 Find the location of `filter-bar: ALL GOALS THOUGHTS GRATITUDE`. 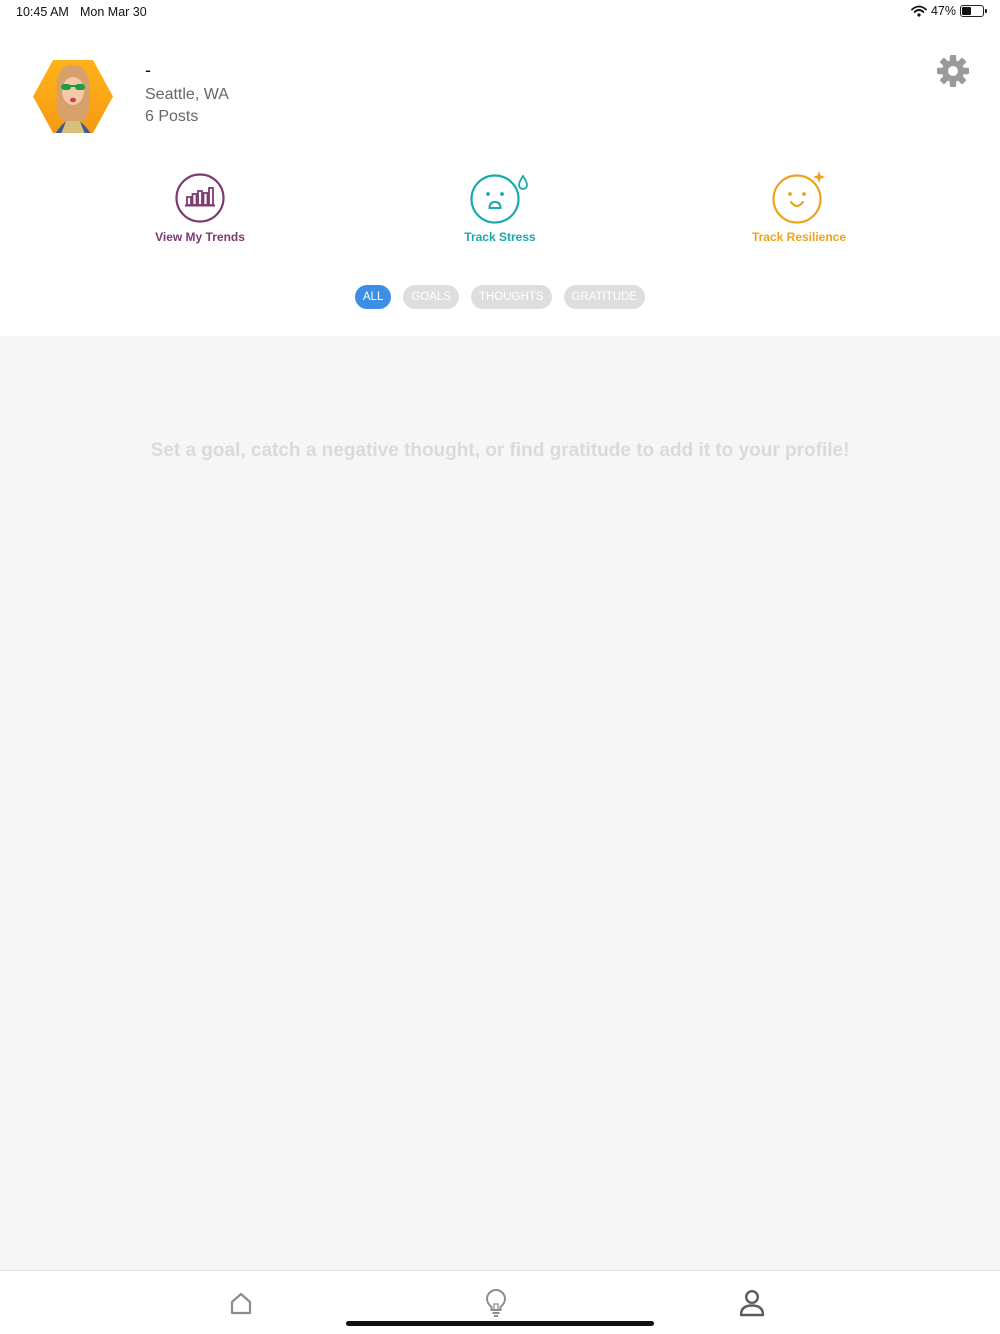

filter-bar: ALL GOALS THOUGHTS GRATITUDE is located at coordinates (500, 297).